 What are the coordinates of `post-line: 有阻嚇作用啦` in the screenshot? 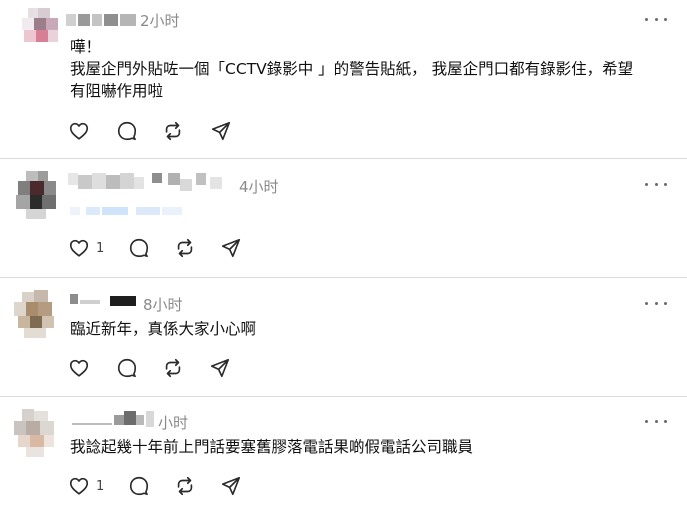 It's located at (117, 91).